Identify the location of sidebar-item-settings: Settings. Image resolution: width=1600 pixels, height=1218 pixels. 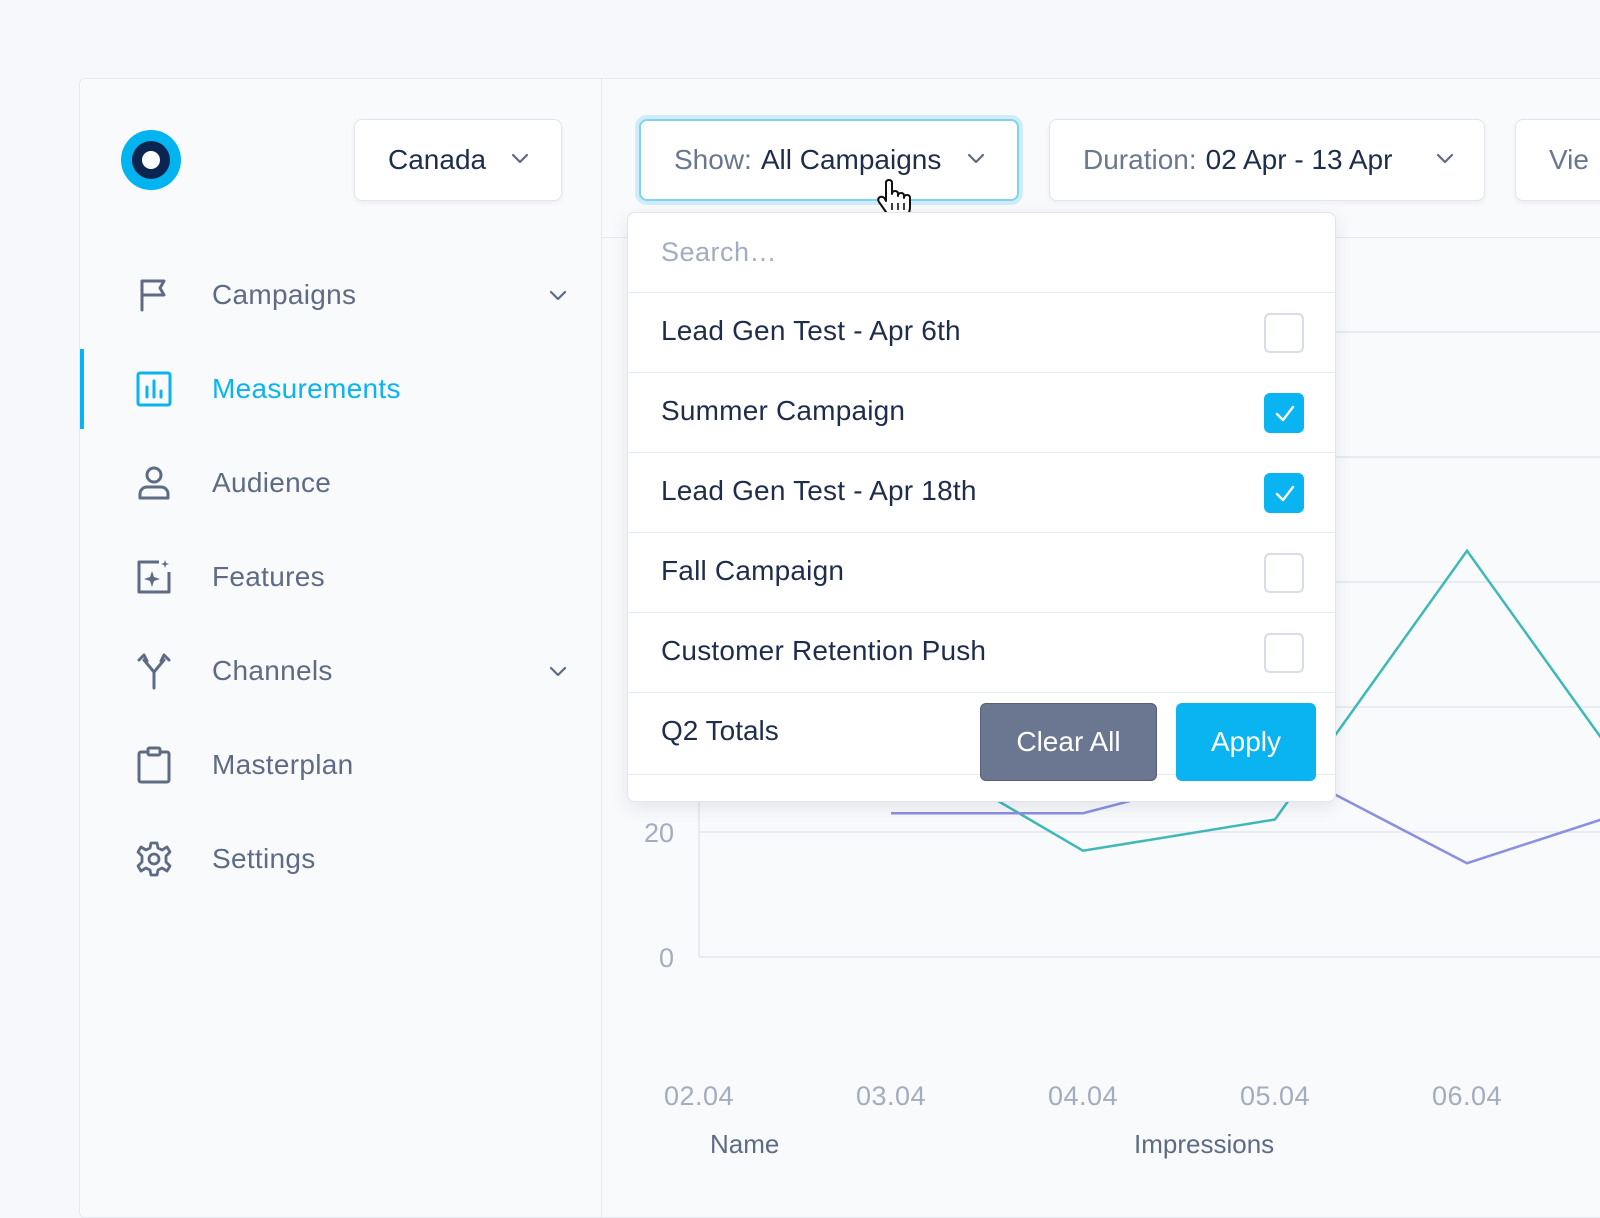
(341, 859).